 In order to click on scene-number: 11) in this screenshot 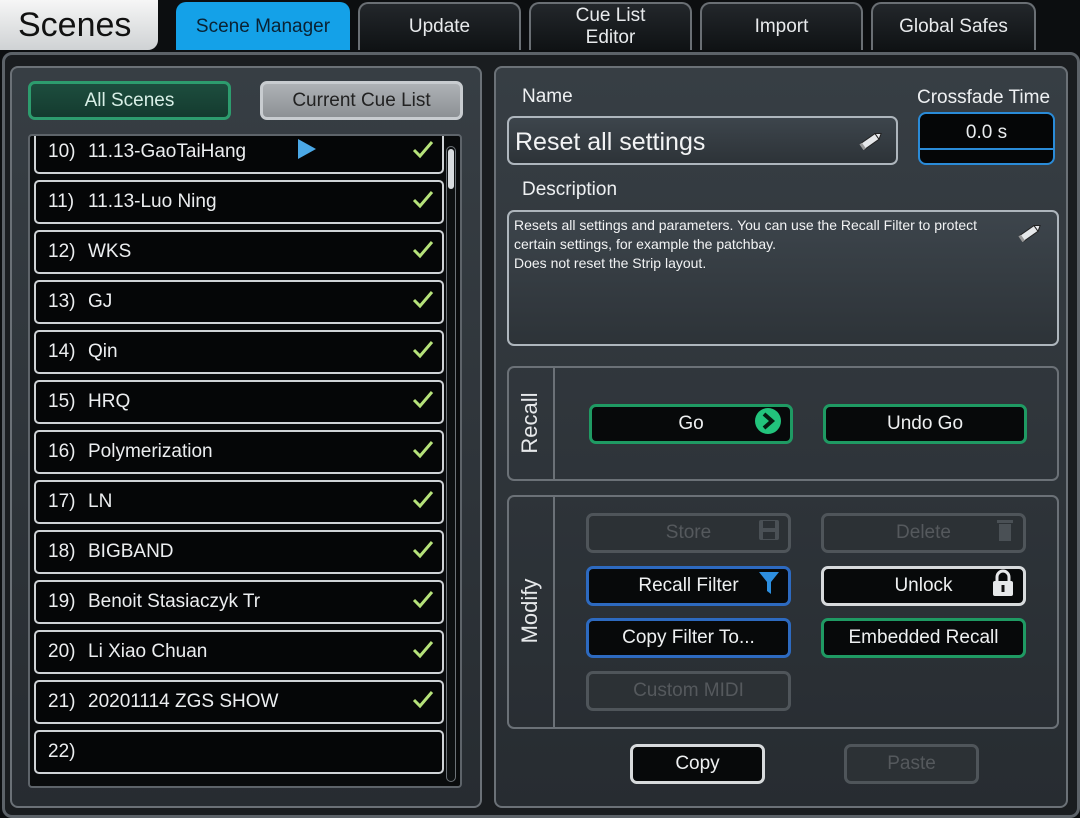, I will do `click(61, 201)`.